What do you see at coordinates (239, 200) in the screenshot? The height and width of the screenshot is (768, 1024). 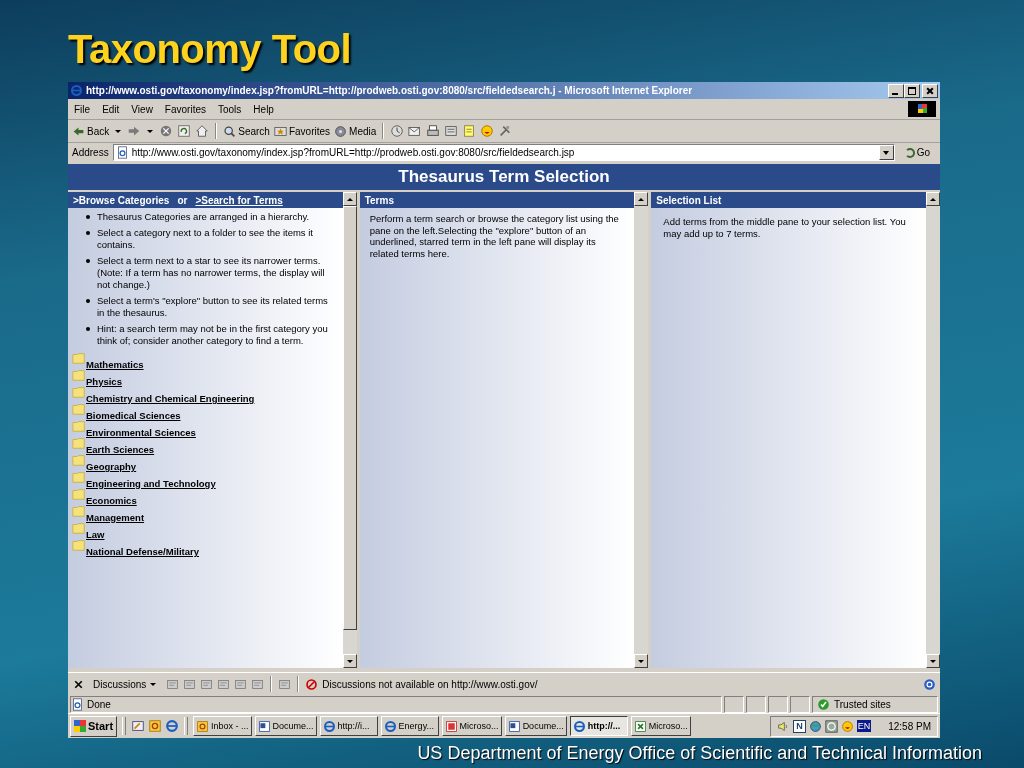 I see `search-terms-link: >Search for Terms` at bounding box center [239, 200].